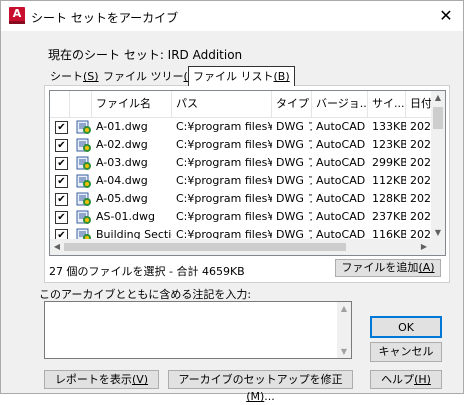 The width and height of the screenshot is (464, 405). Describe the element at coordinates (232, 16) in the screenshot. I see `title-bar: A シート セットをアーカイブ ✕` at that location.